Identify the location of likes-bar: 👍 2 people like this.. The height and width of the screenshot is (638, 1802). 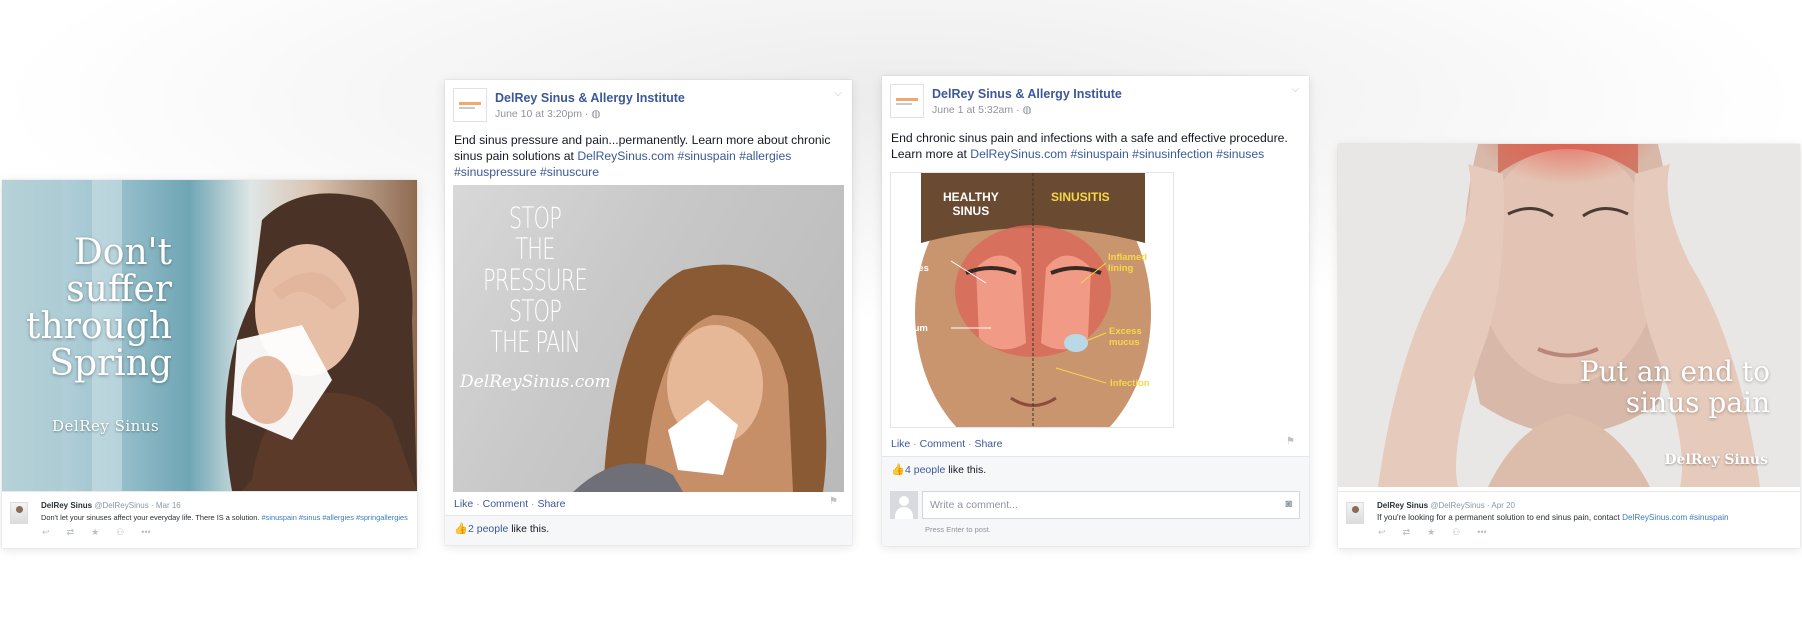
(648, 530).